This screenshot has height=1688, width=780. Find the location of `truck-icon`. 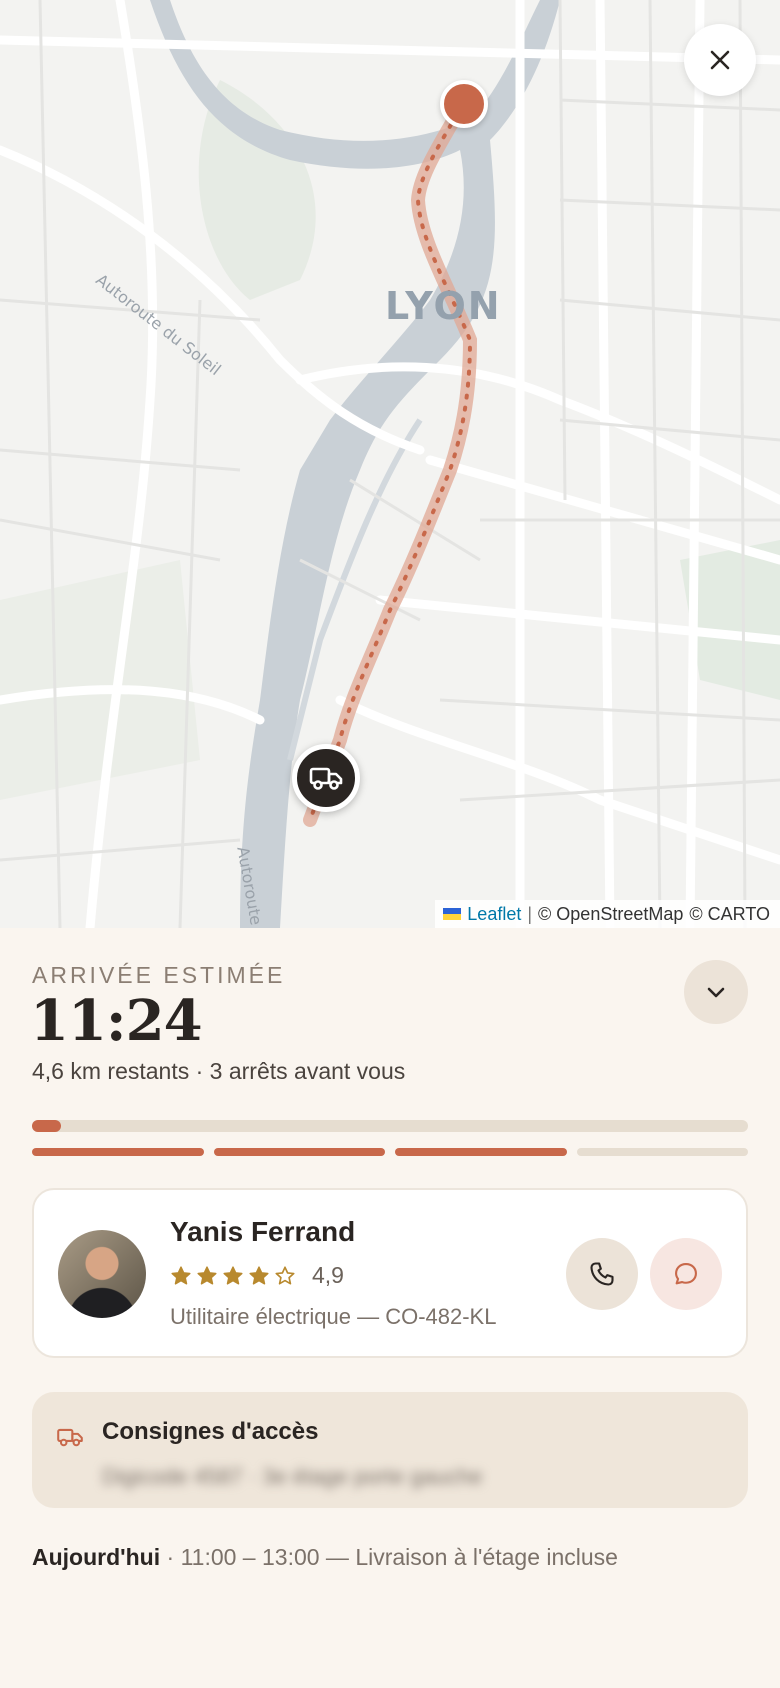

truck-icon is located at coordinates (326, 778).